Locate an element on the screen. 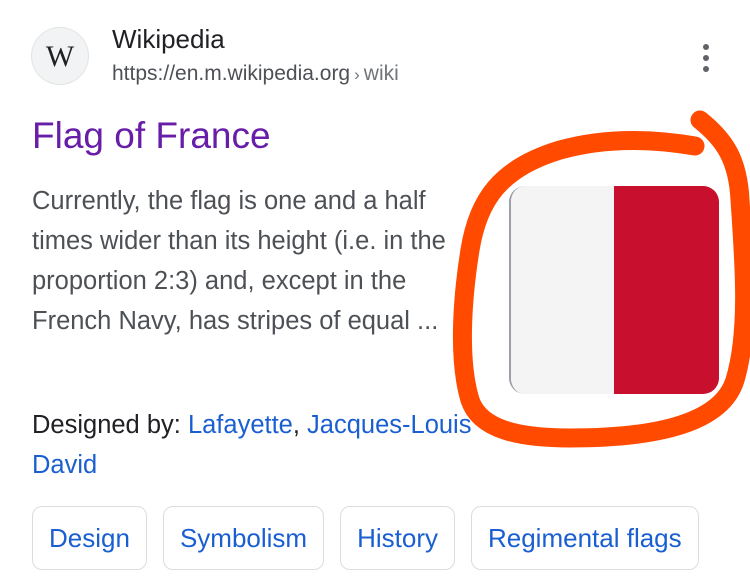 The height and width of the screenshot is (584, 750). site-url: https://en.m.wikipedia.org › wiki is located at coordinates (255, 74).